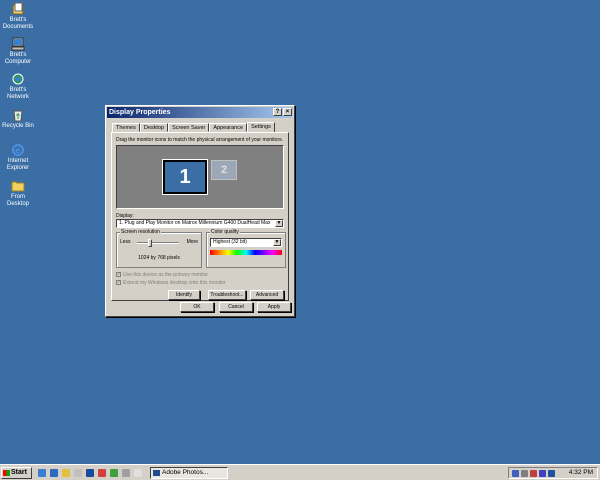 The image size is (600, 480). I want to click on my-documents-icon, so click(18, 8).